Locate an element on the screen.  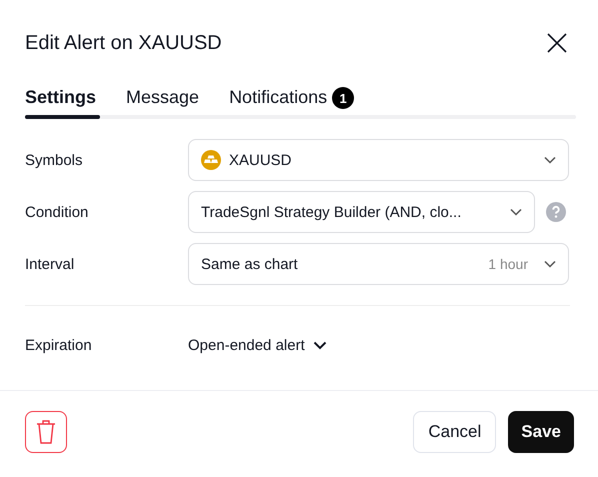
field-label: Interval is located at coordinates (50, 264).